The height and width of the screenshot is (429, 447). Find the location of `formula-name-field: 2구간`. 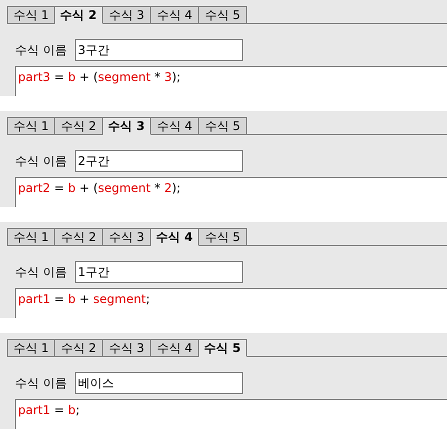

formula-name-field: 2구간 is located at coordinates (158, 161).